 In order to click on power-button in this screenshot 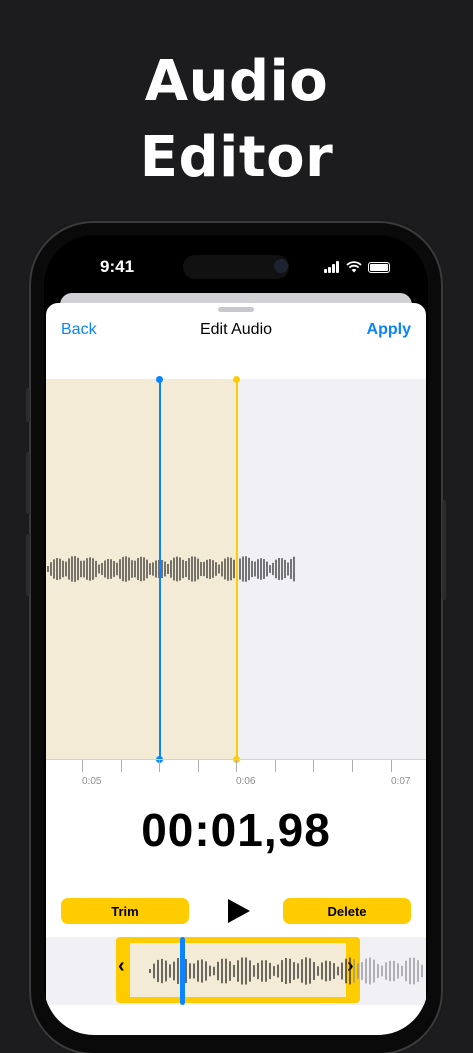, I will do `click(444, 550)`.